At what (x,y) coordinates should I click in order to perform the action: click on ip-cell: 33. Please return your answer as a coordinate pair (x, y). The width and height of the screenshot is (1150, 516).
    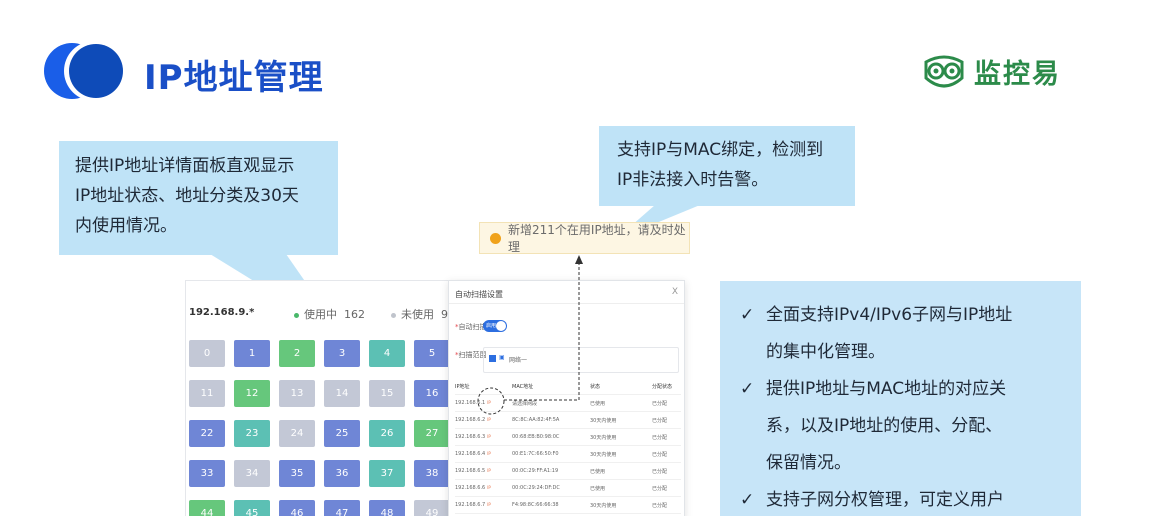
    Looking at the image, I should click on (207, 473).